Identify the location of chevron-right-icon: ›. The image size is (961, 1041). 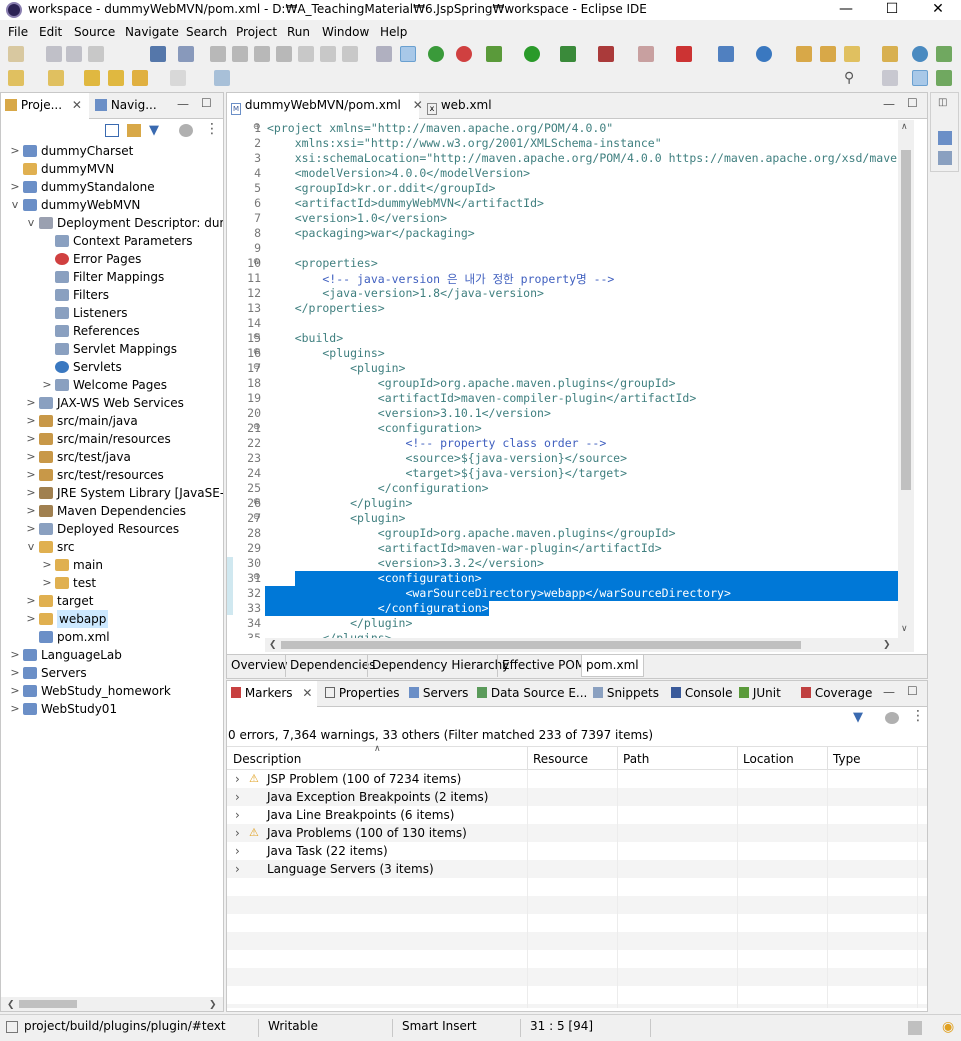
(237, 833).